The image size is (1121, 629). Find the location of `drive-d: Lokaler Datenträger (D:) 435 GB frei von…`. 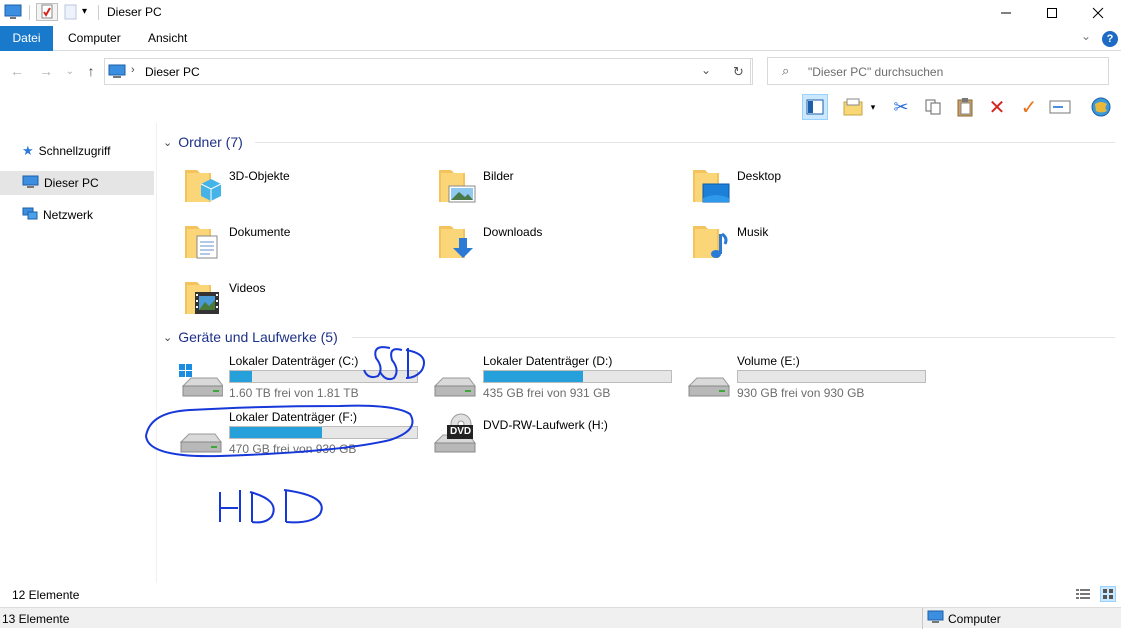

drive-d: Lokaler Datenträger (D:) 435 GB frei von… is located at coordinates (544, 380).